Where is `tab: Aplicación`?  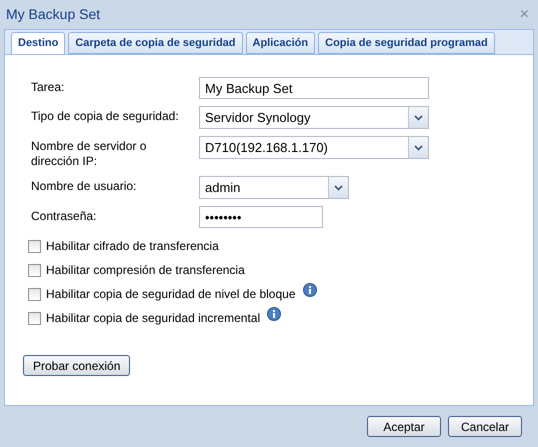 tab: Aplicación is located at coordinates (281, 43).